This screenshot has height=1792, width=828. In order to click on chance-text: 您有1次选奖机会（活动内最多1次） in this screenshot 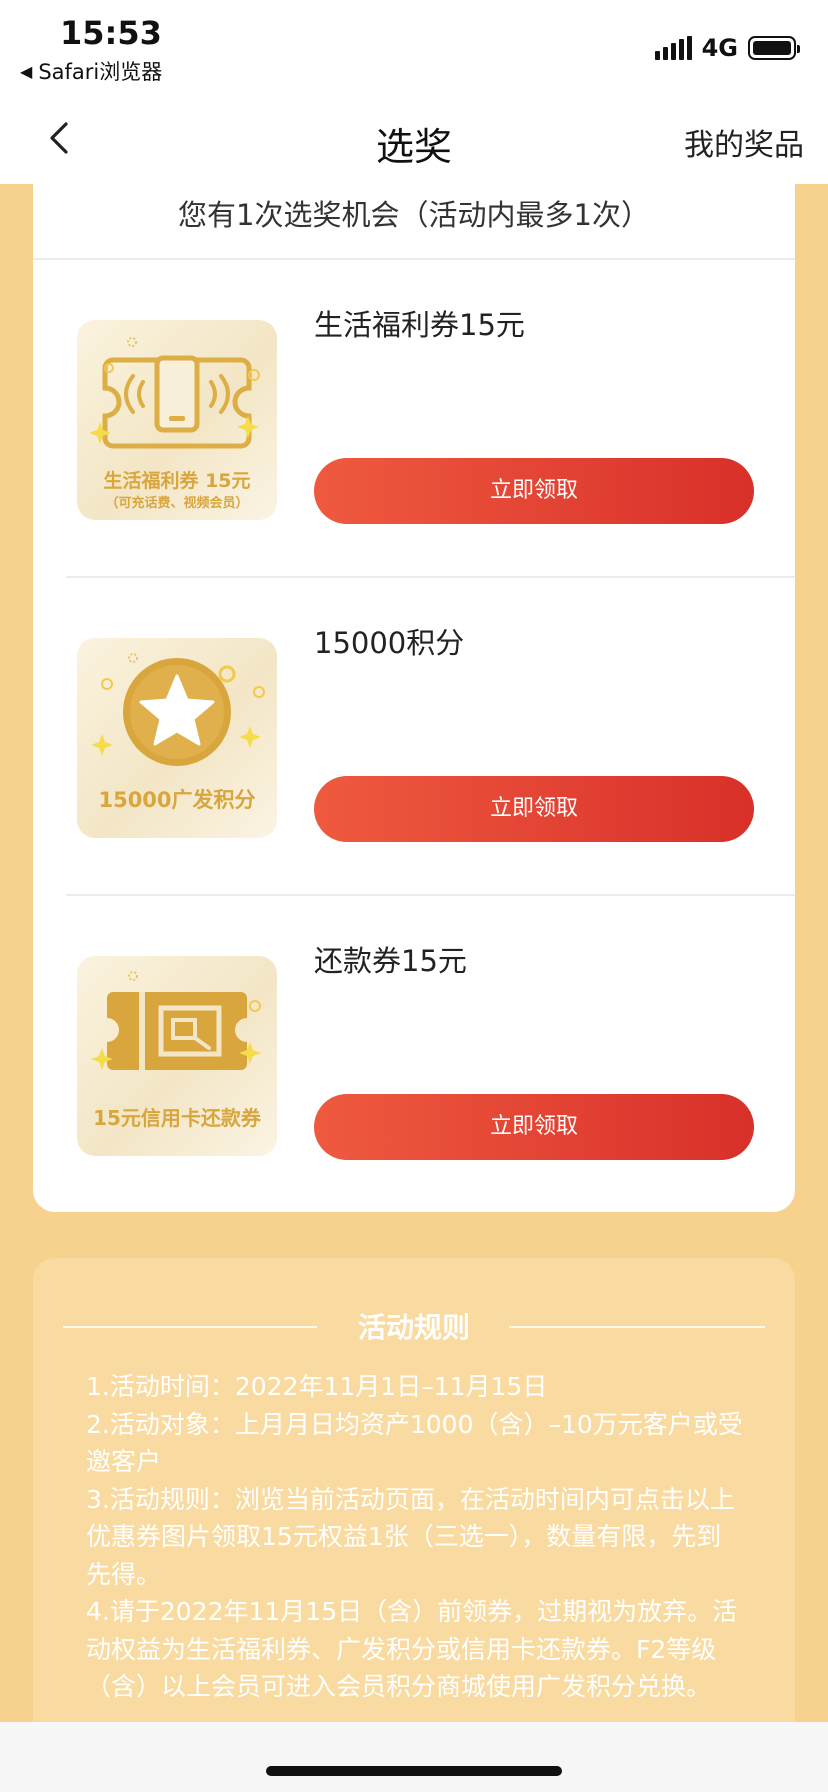, I will do `click(414, 215)`.